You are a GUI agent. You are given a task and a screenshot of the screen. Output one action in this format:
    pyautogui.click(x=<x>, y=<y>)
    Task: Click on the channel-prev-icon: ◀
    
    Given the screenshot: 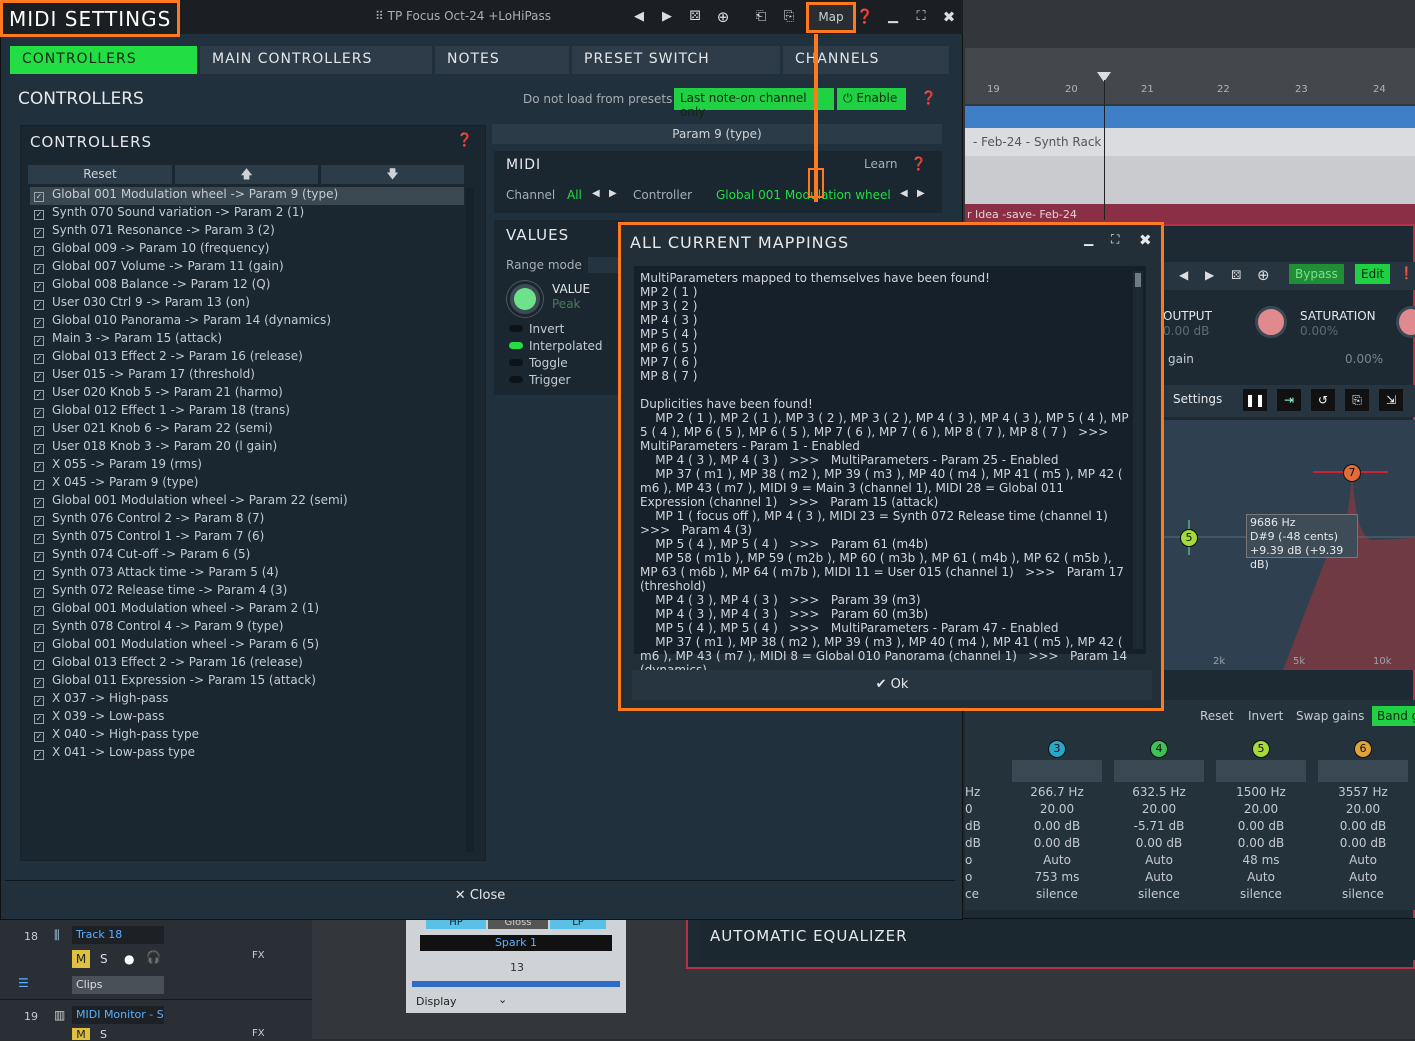 What is the action you would take?
    pyautogui.click(x=596, y=193)
    